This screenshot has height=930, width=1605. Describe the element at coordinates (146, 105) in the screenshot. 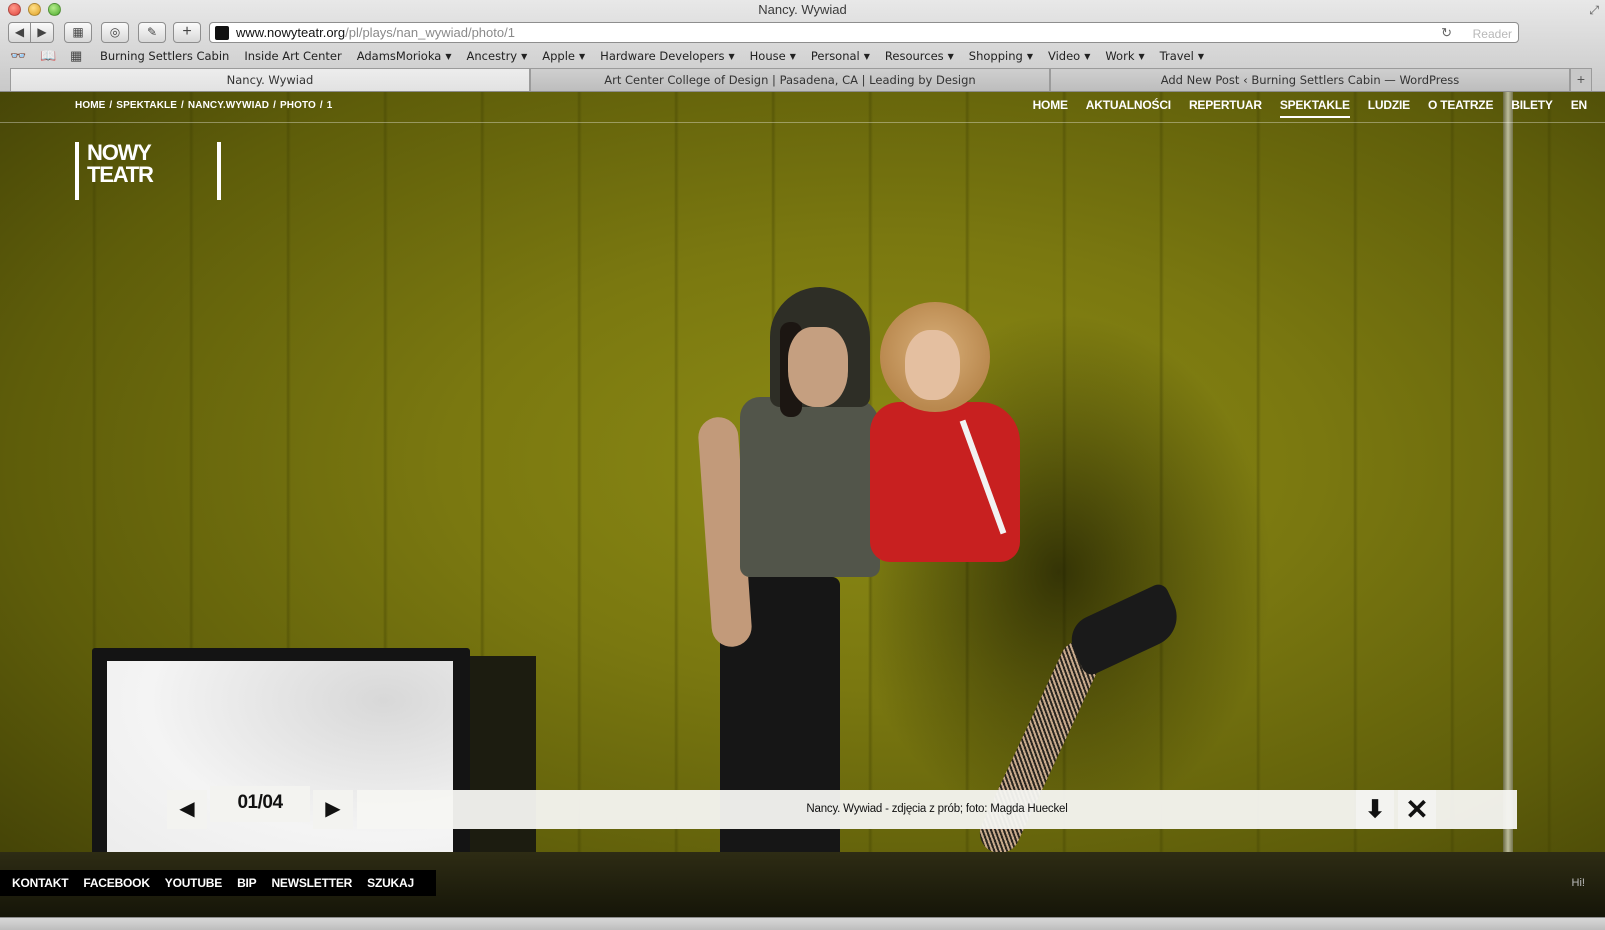

I see `breadcrumb-link: SPEKTAKLE` at that location.